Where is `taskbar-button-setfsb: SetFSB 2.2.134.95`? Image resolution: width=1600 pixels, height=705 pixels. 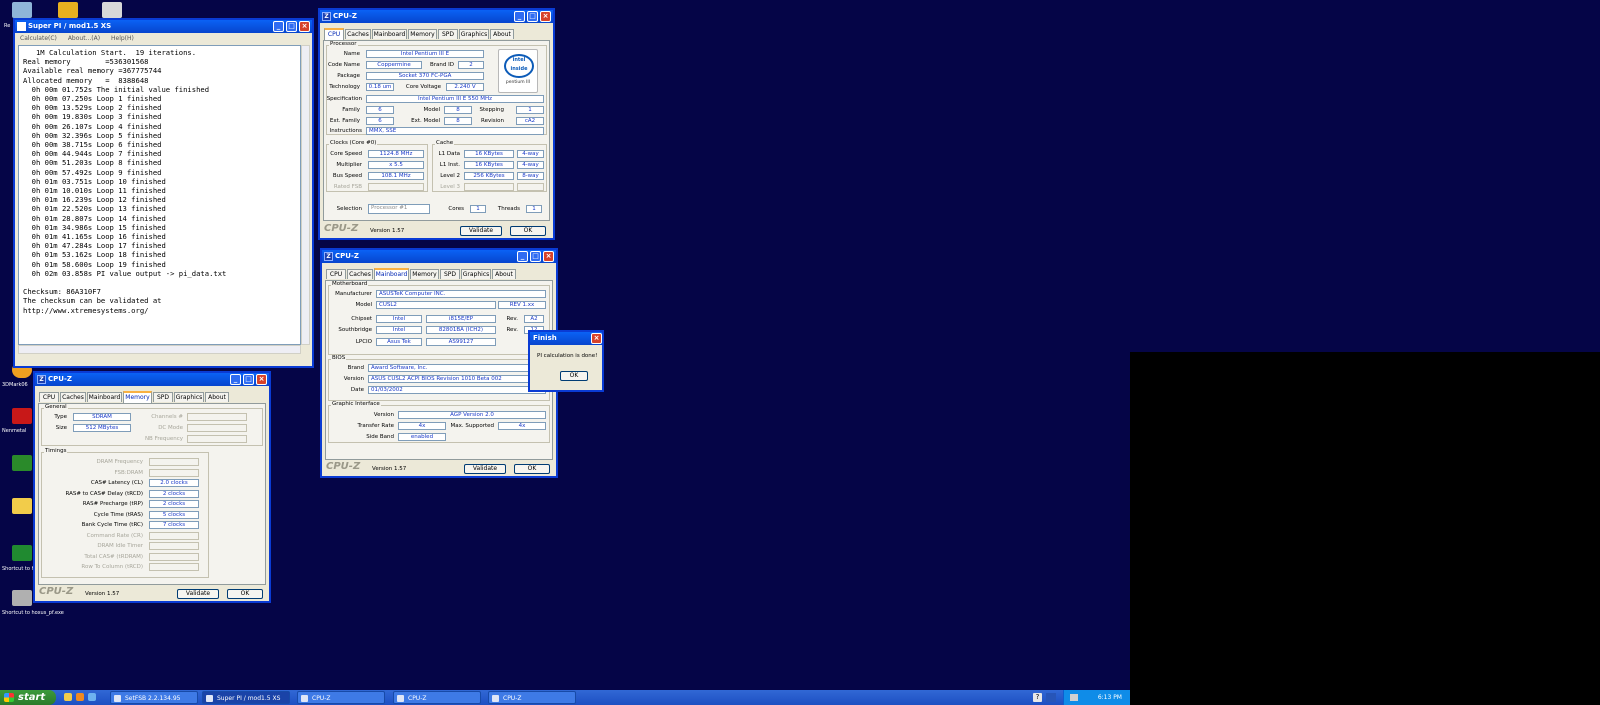 taskbar-button-setfsb: SetFSB 2.2.134.95 is located at coordinates (154, 697).